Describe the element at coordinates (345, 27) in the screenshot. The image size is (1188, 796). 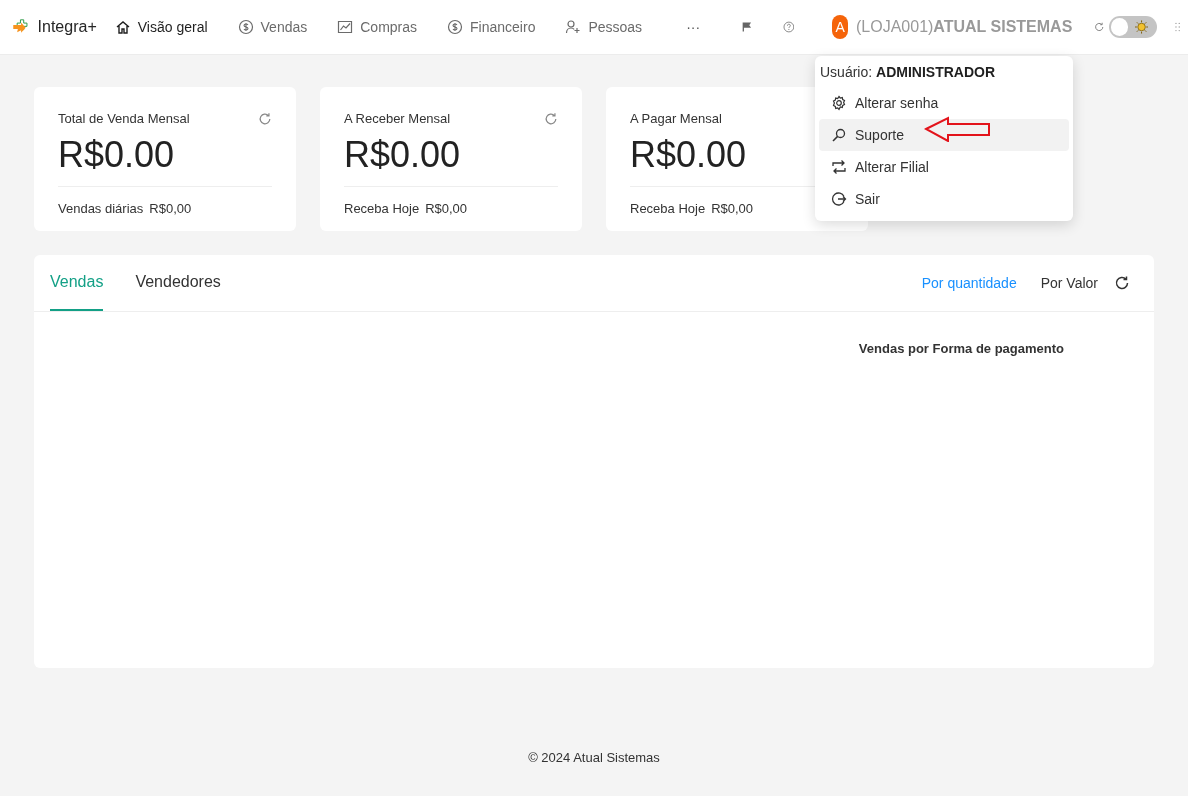
I see `line-chart-icon` at that location.